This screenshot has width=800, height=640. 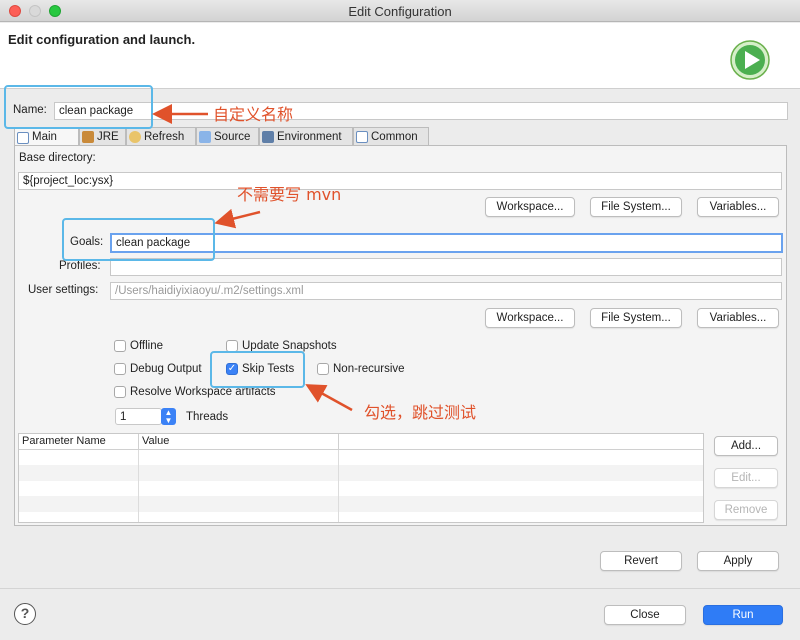 I want to click on header-title: Edit configuration and launch., so click(x=102, y=39).